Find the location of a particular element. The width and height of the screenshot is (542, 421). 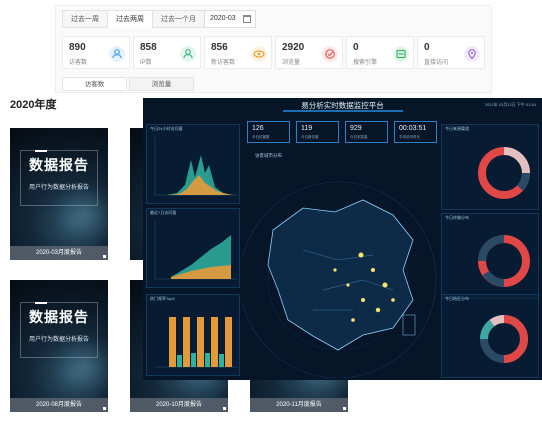

stat-label: IP数 is located at coordinates (146, 63).